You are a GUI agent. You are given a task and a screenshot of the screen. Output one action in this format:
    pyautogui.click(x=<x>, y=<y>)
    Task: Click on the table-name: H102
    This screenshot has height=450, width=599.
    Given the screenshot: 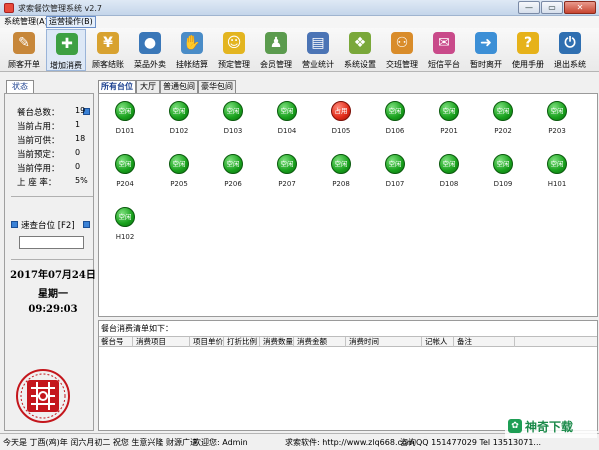 What is the action you would take?
    pyautogui.click(x=125, y=237)
    